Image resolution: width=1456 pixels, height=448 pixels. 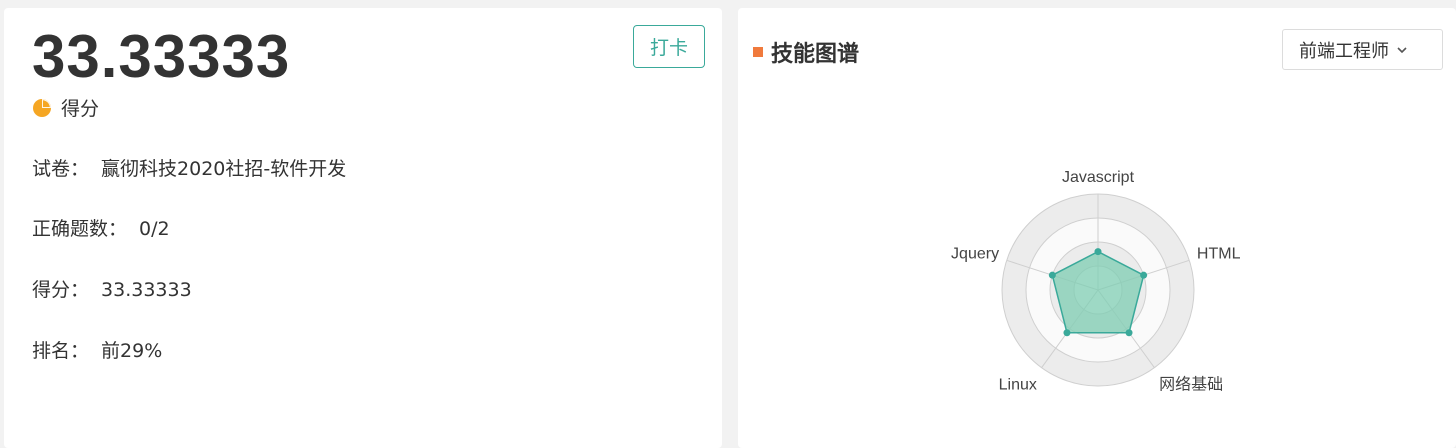 I want to click on info-key: 得分：, so click(x=61, y=290).